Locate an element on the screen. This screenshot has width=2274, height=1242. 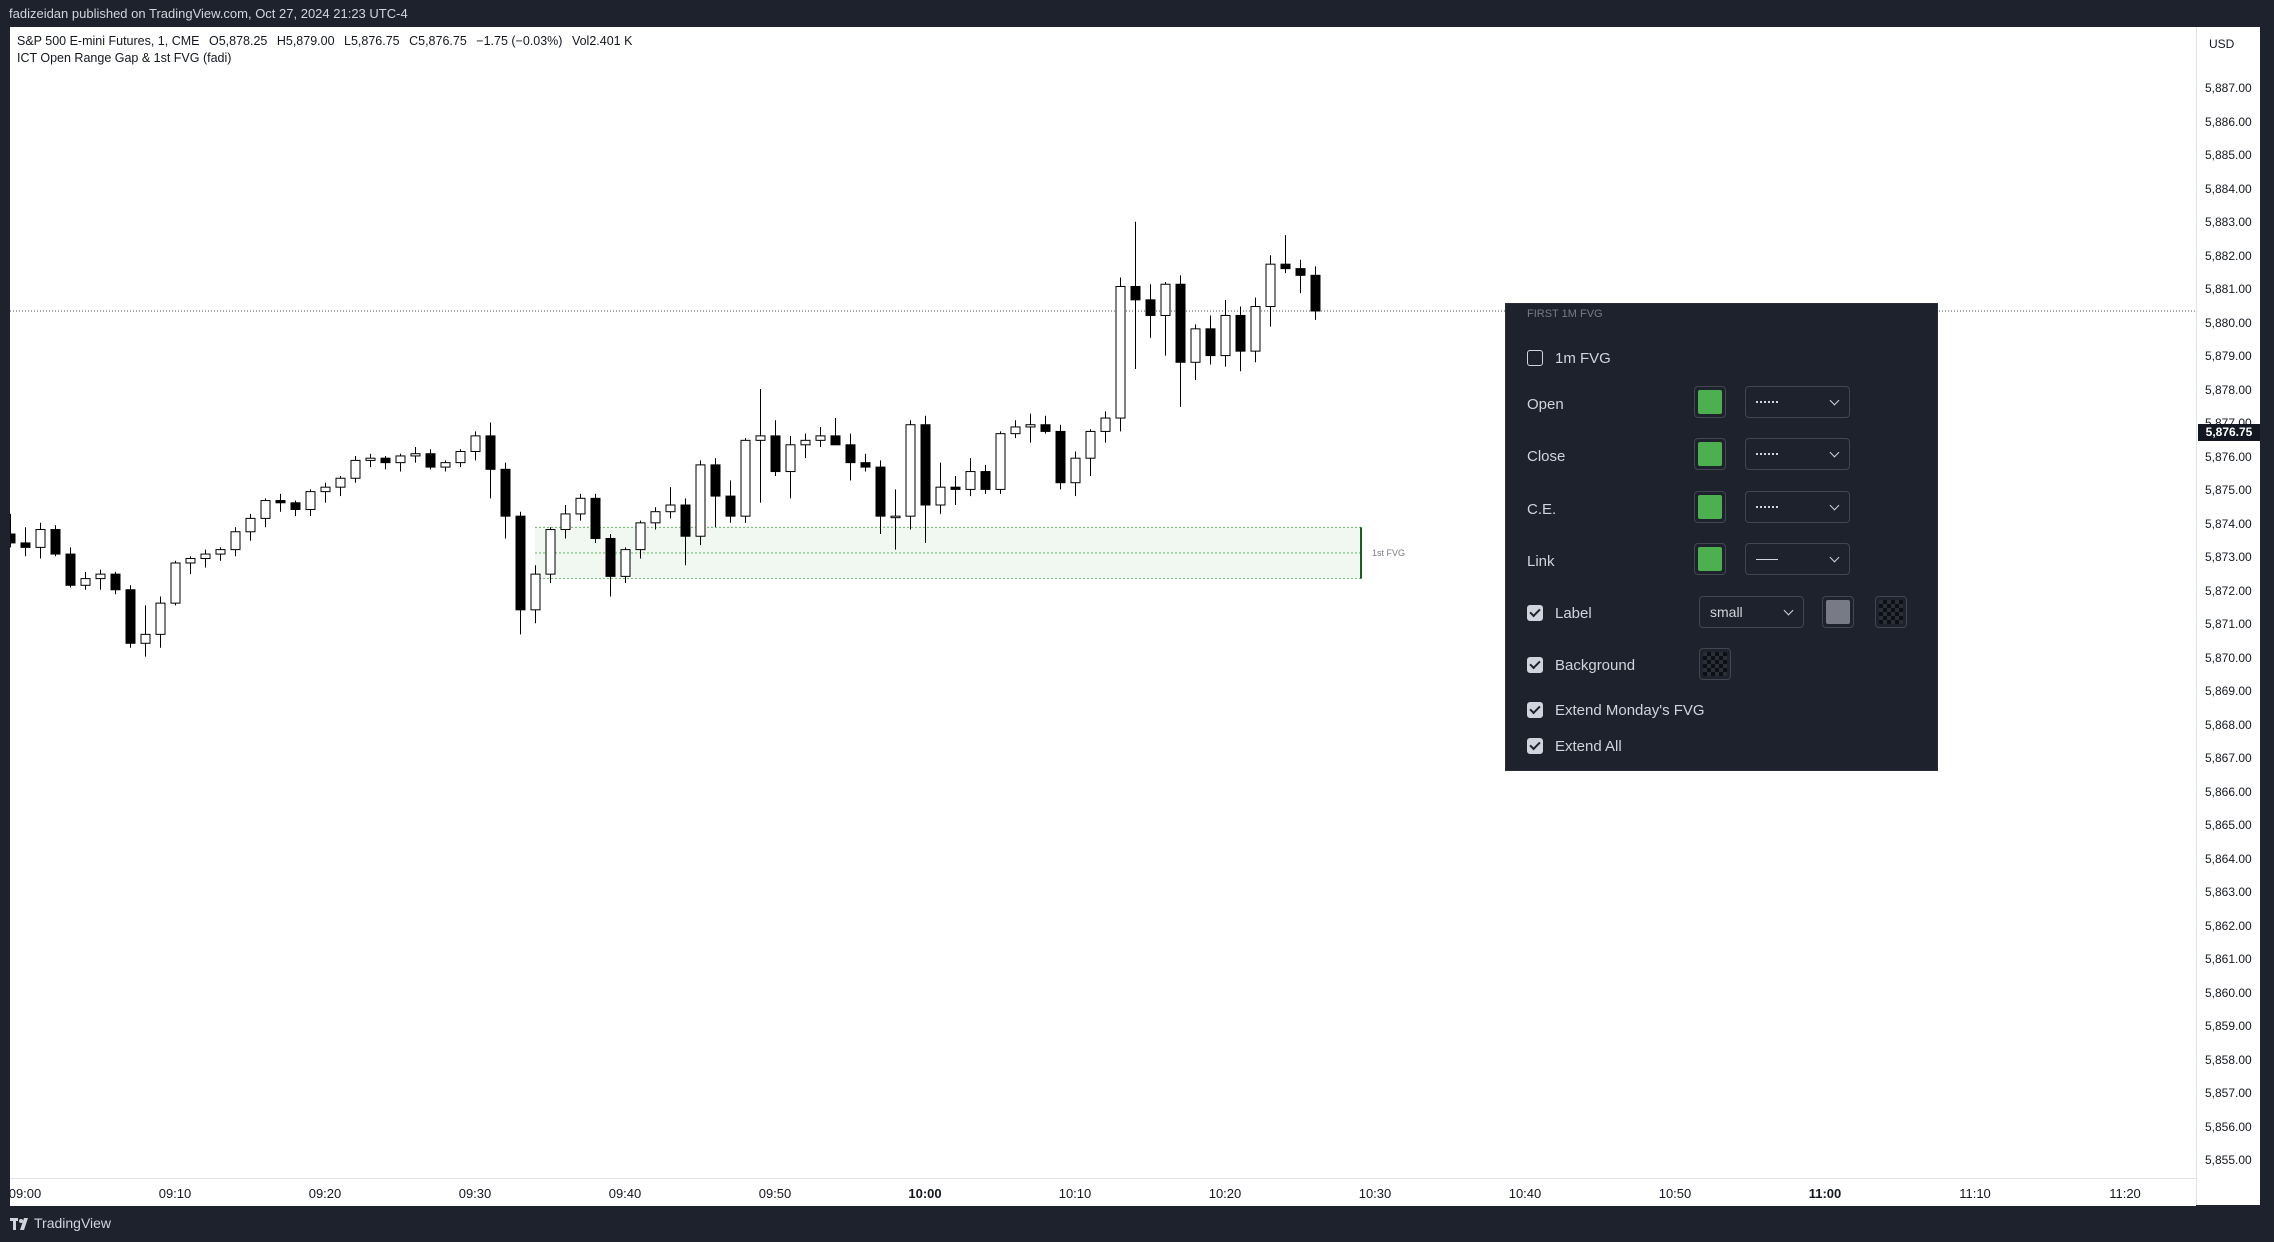
price-tick: 5,871.00 is located at coordinates (2228, 624).